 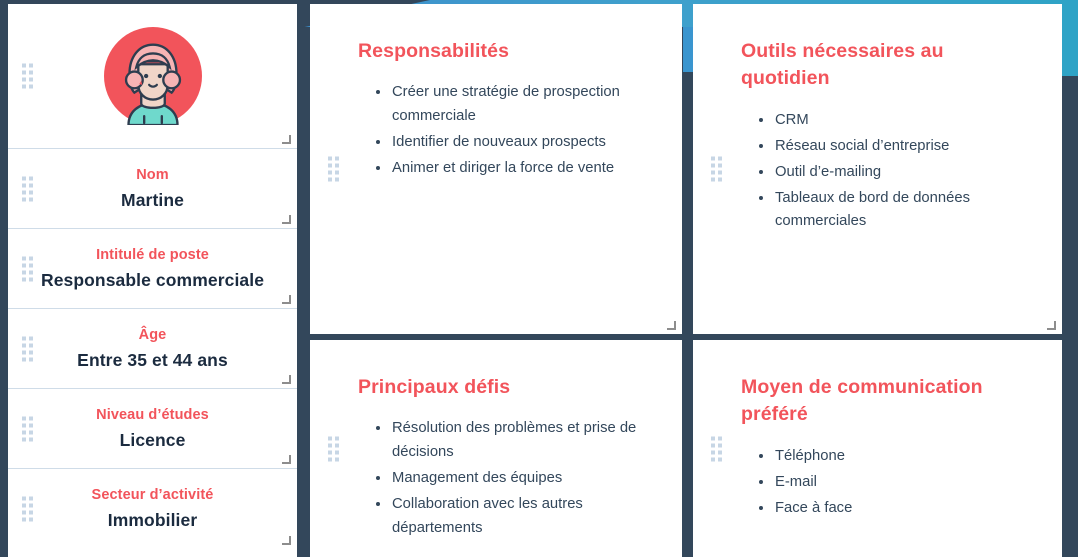 What do you see at coordinates (152, 495) in the screenshot?
I see `field-label: Secteur d’activité` at bounding box center [152, 495].